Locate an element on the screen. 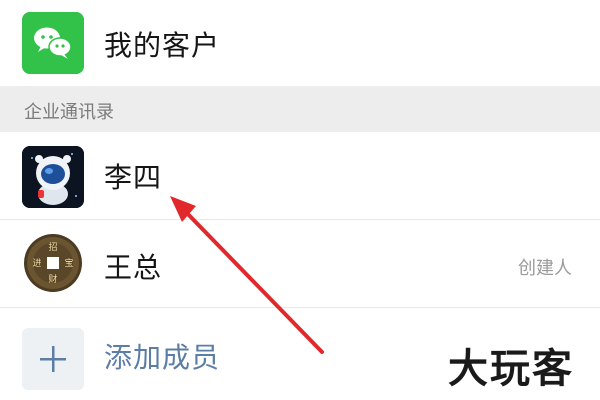 The image size is (600, 400). watermark-logo: 大玩客 is located at coordinates (511, 365).